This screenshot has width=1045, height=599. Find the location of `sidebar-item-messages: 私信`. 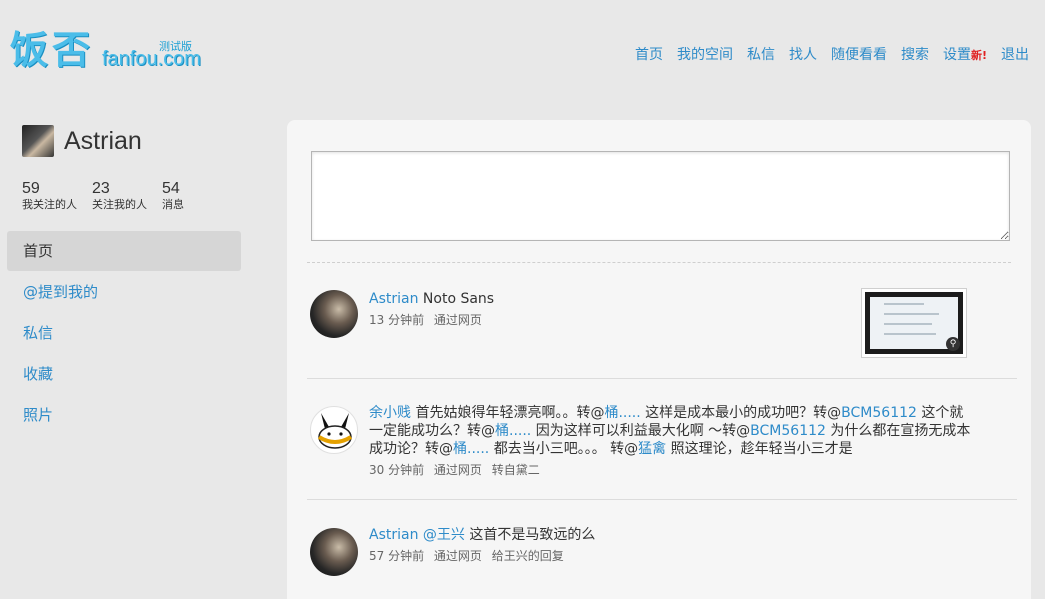

sidebar-item-messages: 私信 is located at coordinates (124, 333).